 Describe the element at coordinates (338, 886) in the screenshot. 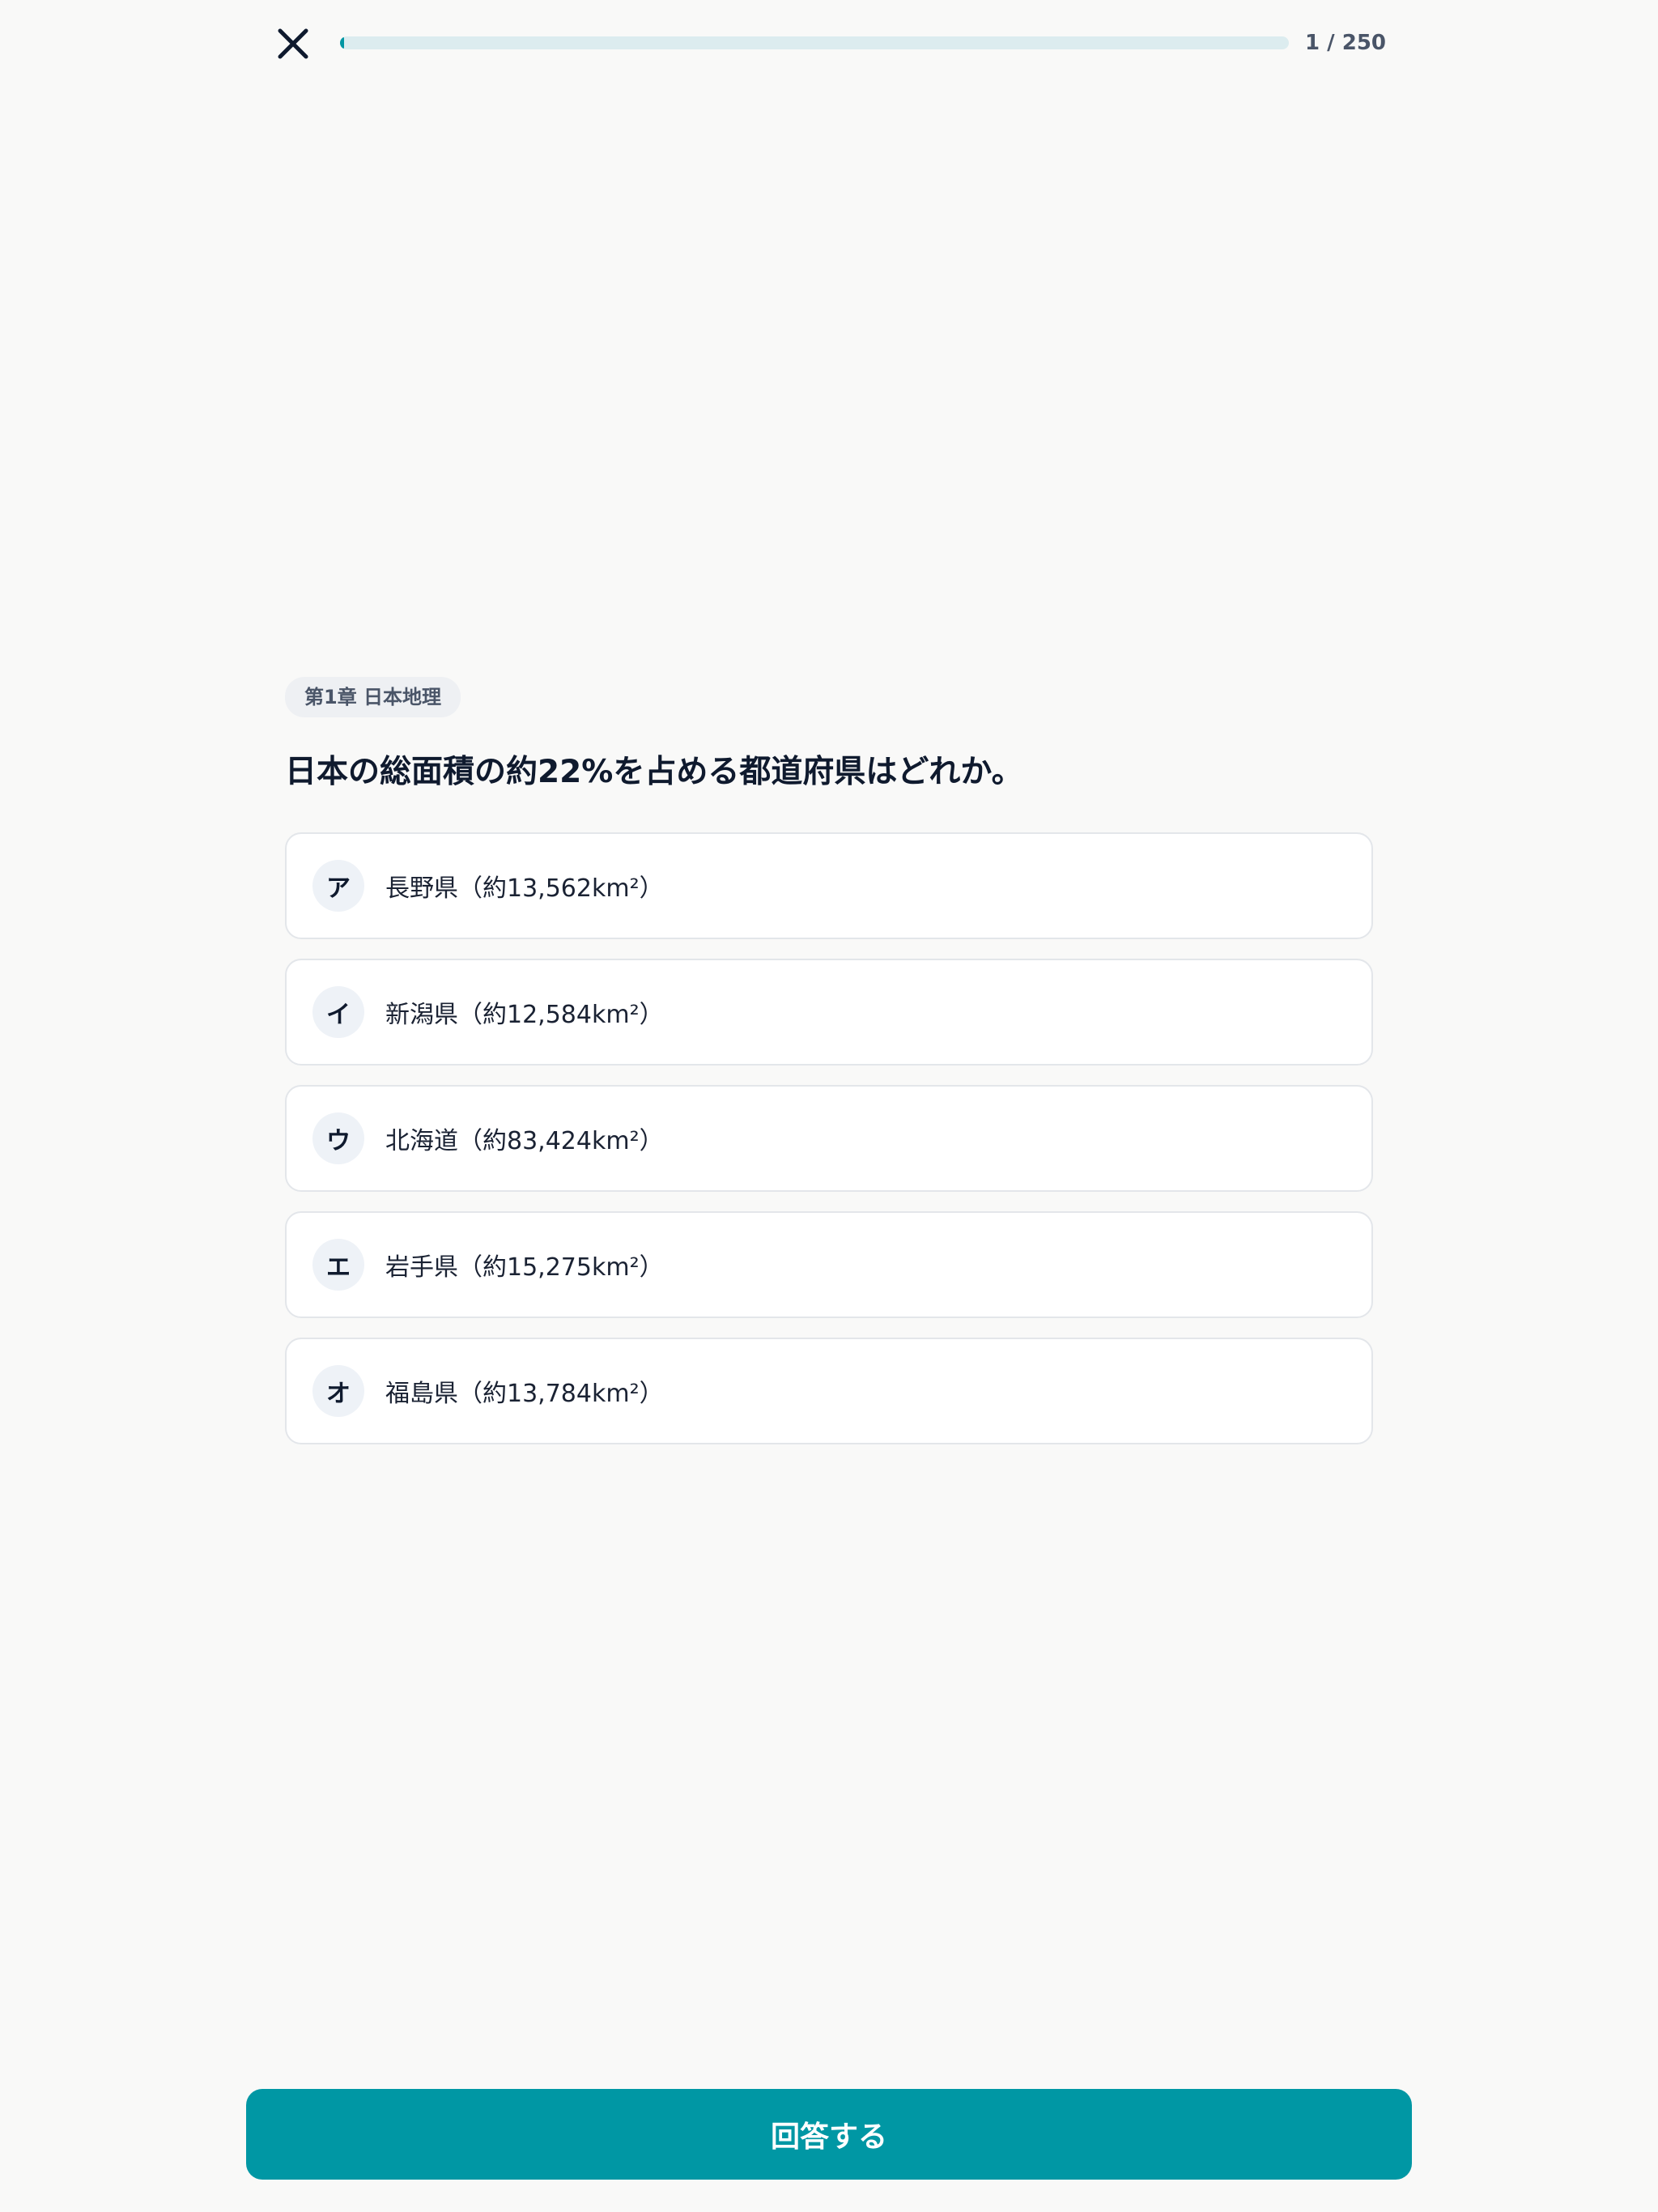

I see `option-letter-badge: ア` at that location.